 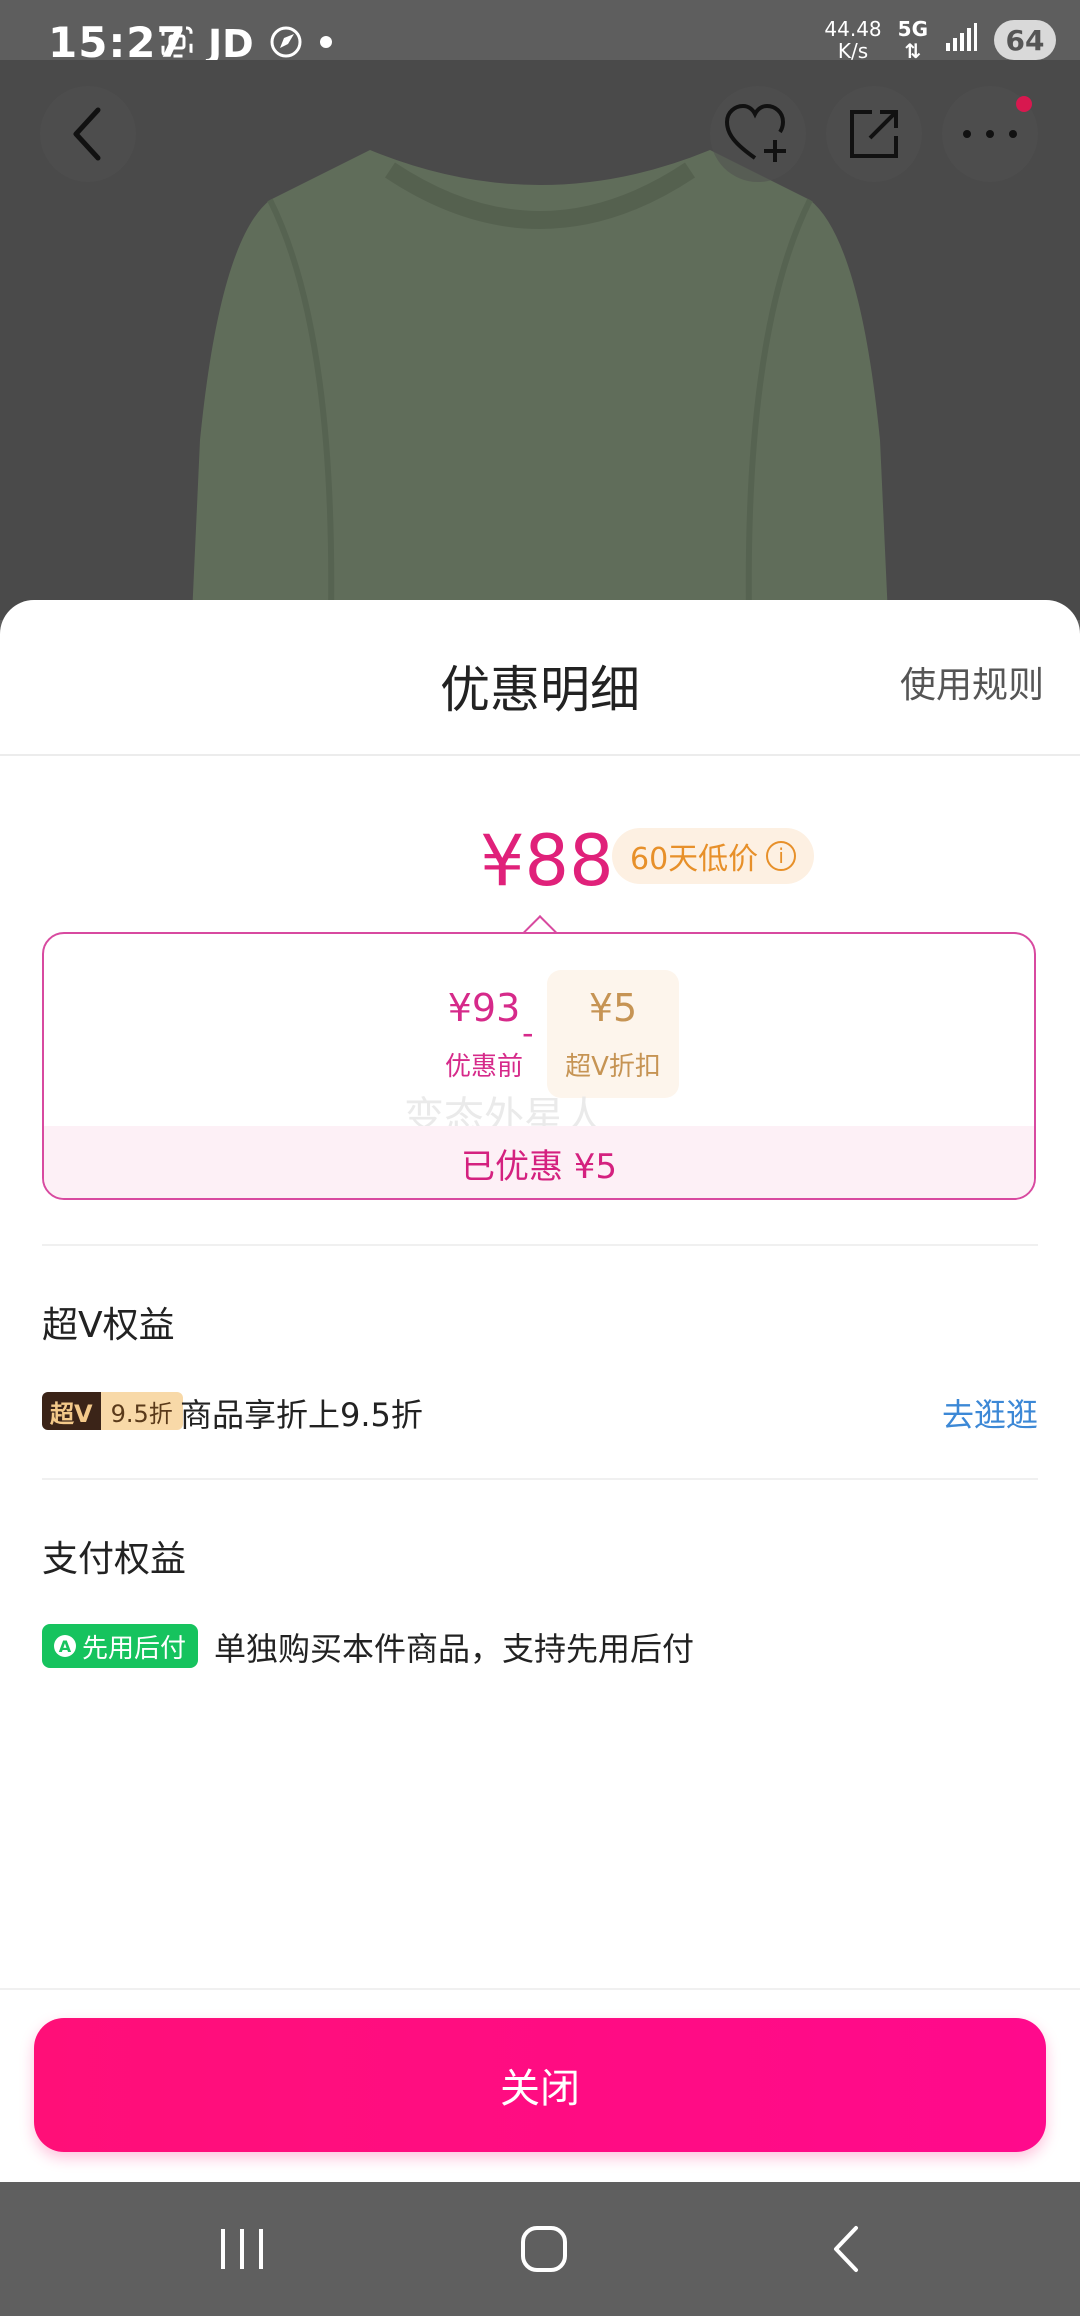 What do you see at coordinates (108, 1325) in the screenshot?
I see `super-v-section-title: 超V权益` at bounding box center [108, 1325].